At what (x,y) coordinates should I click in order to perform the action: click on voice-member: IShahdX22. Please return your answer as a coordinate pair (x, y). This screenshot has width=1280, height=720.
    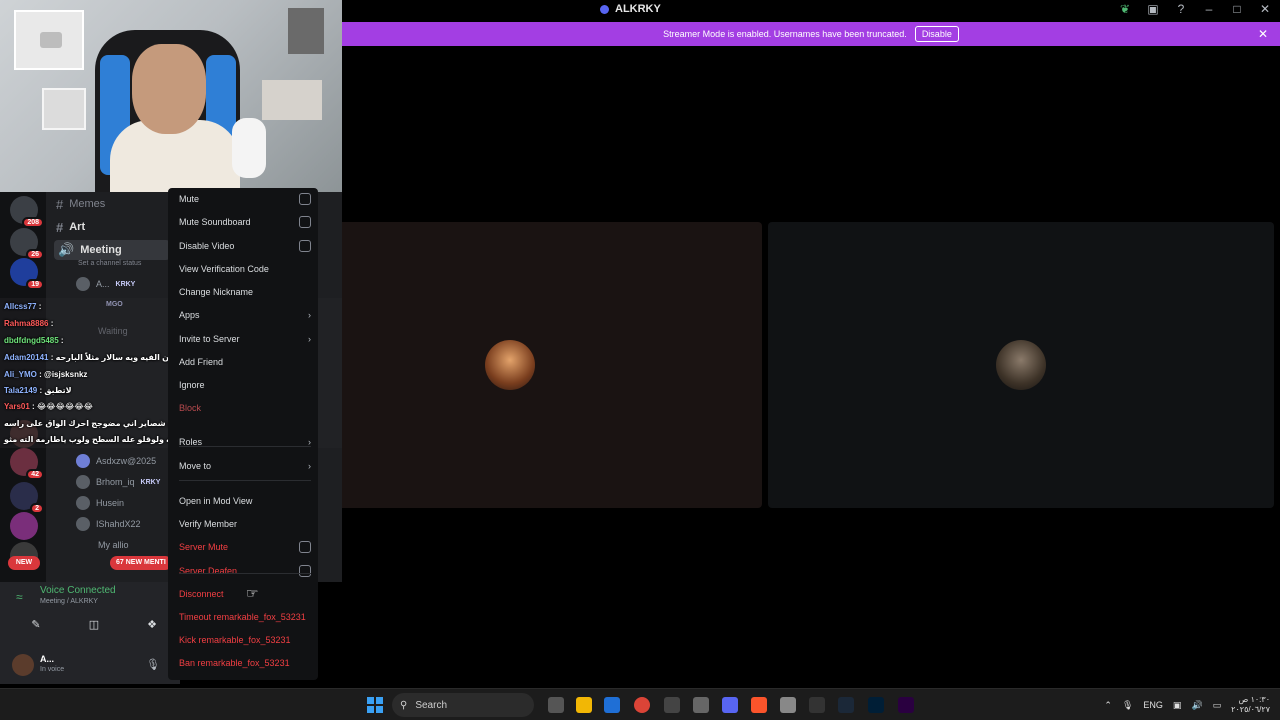
    Looking at the image, I should click on (108, 524).